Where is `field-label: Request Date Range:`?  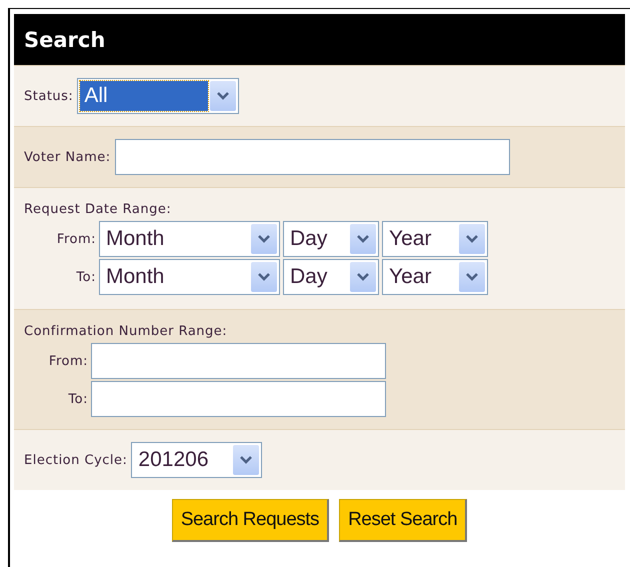
field-label: Request Date Range: is located at coordinates (98, 209).